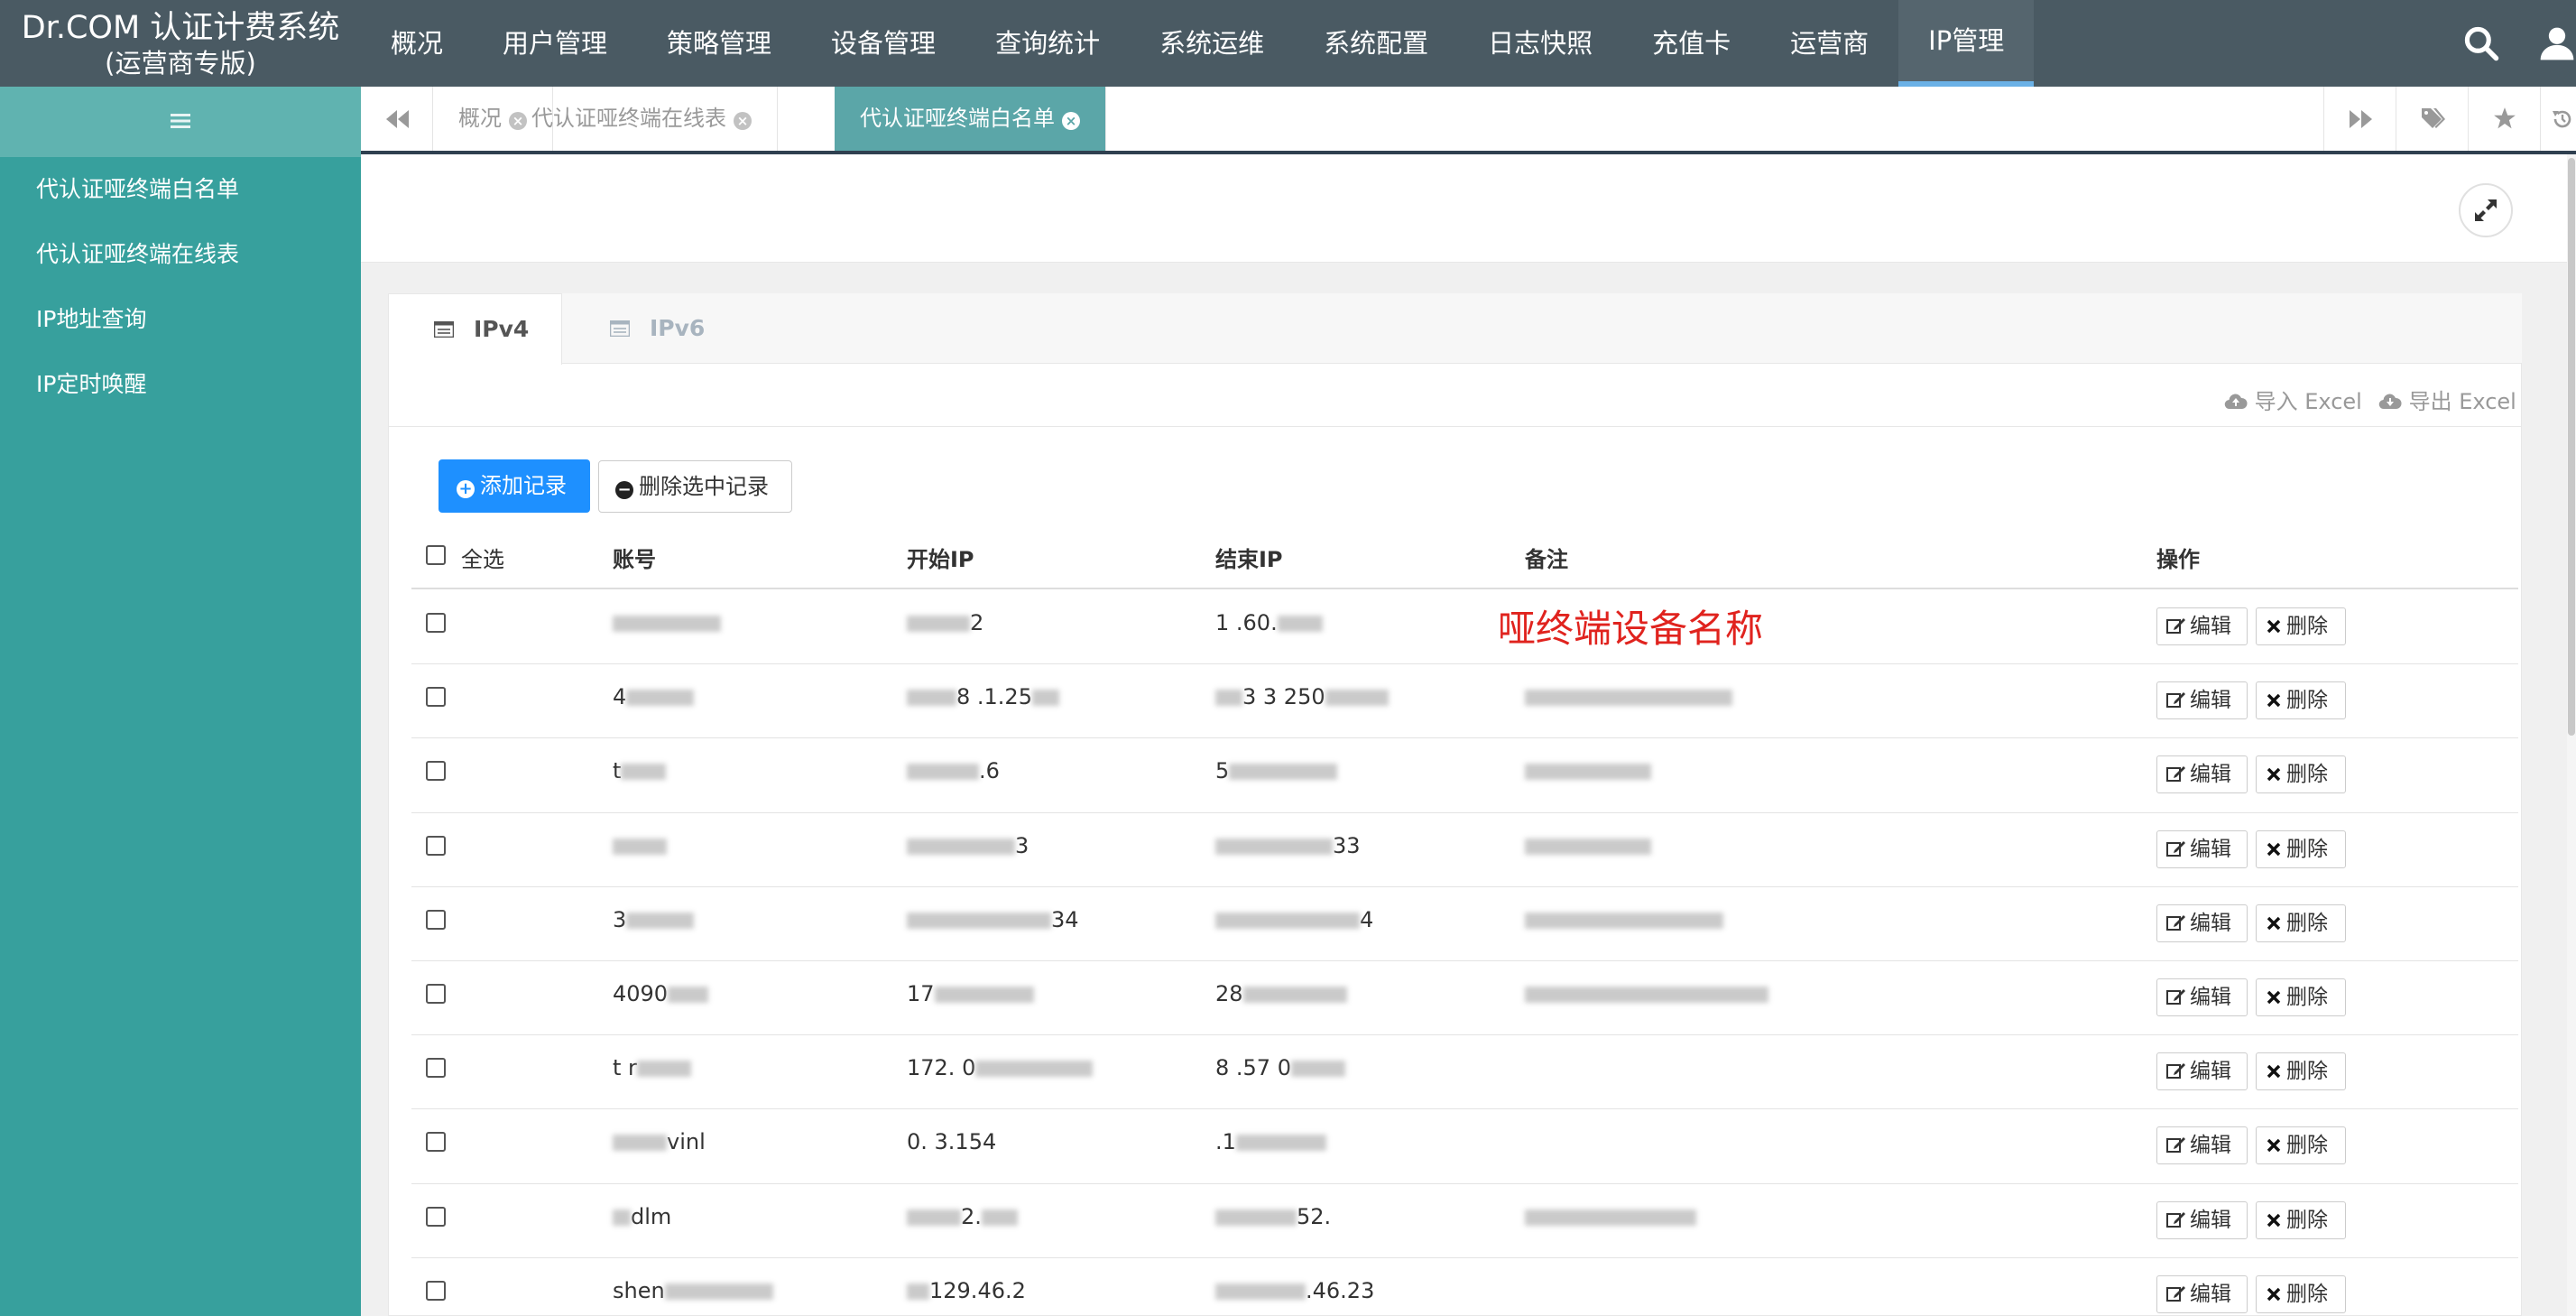 This screenshot has height=1316, width=2576. I want to click on cell-end-ip: 3 3 250, so click(1302, 696).